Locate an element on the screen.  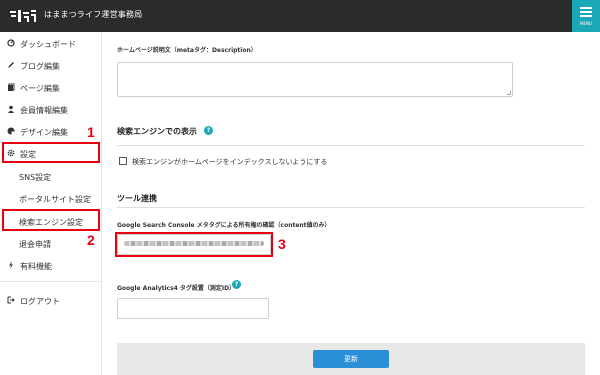
sidebar-item-member: 会員情報編集 is located at coordinates (50, 110).